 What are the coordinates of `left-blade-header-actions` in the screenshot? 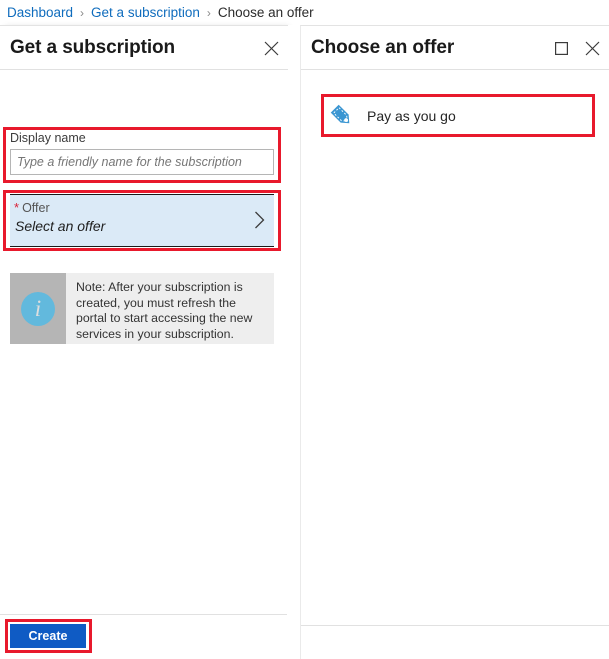 It's located at (271, 48).